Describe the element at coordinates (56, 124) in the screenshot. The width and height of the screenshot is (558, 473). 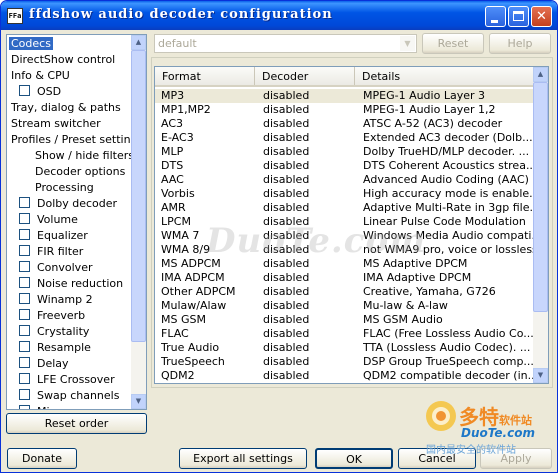
I see `tree-item: Stream switcher` at that location.